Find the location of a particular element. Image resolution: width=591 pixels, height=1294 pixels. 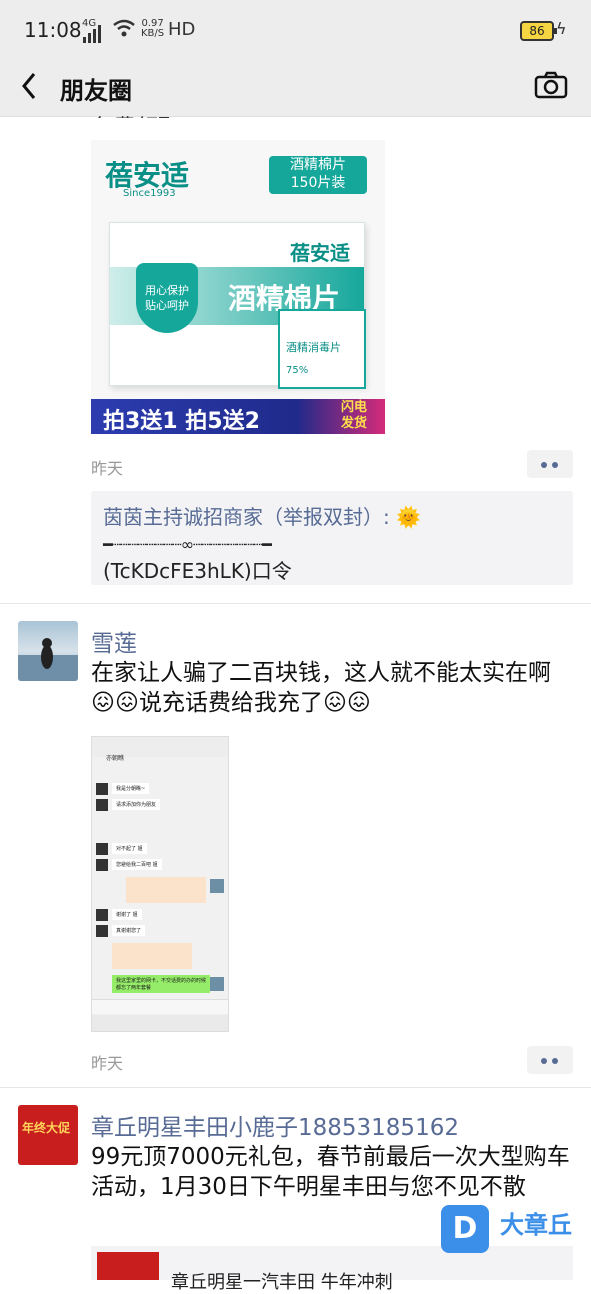

hd-badge: HD is located at coordinates (182, 29).